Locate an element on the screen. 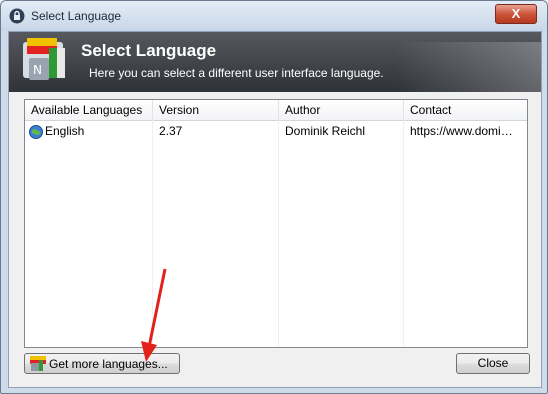  column-header-author: Author is located at coordinates (341, 110).